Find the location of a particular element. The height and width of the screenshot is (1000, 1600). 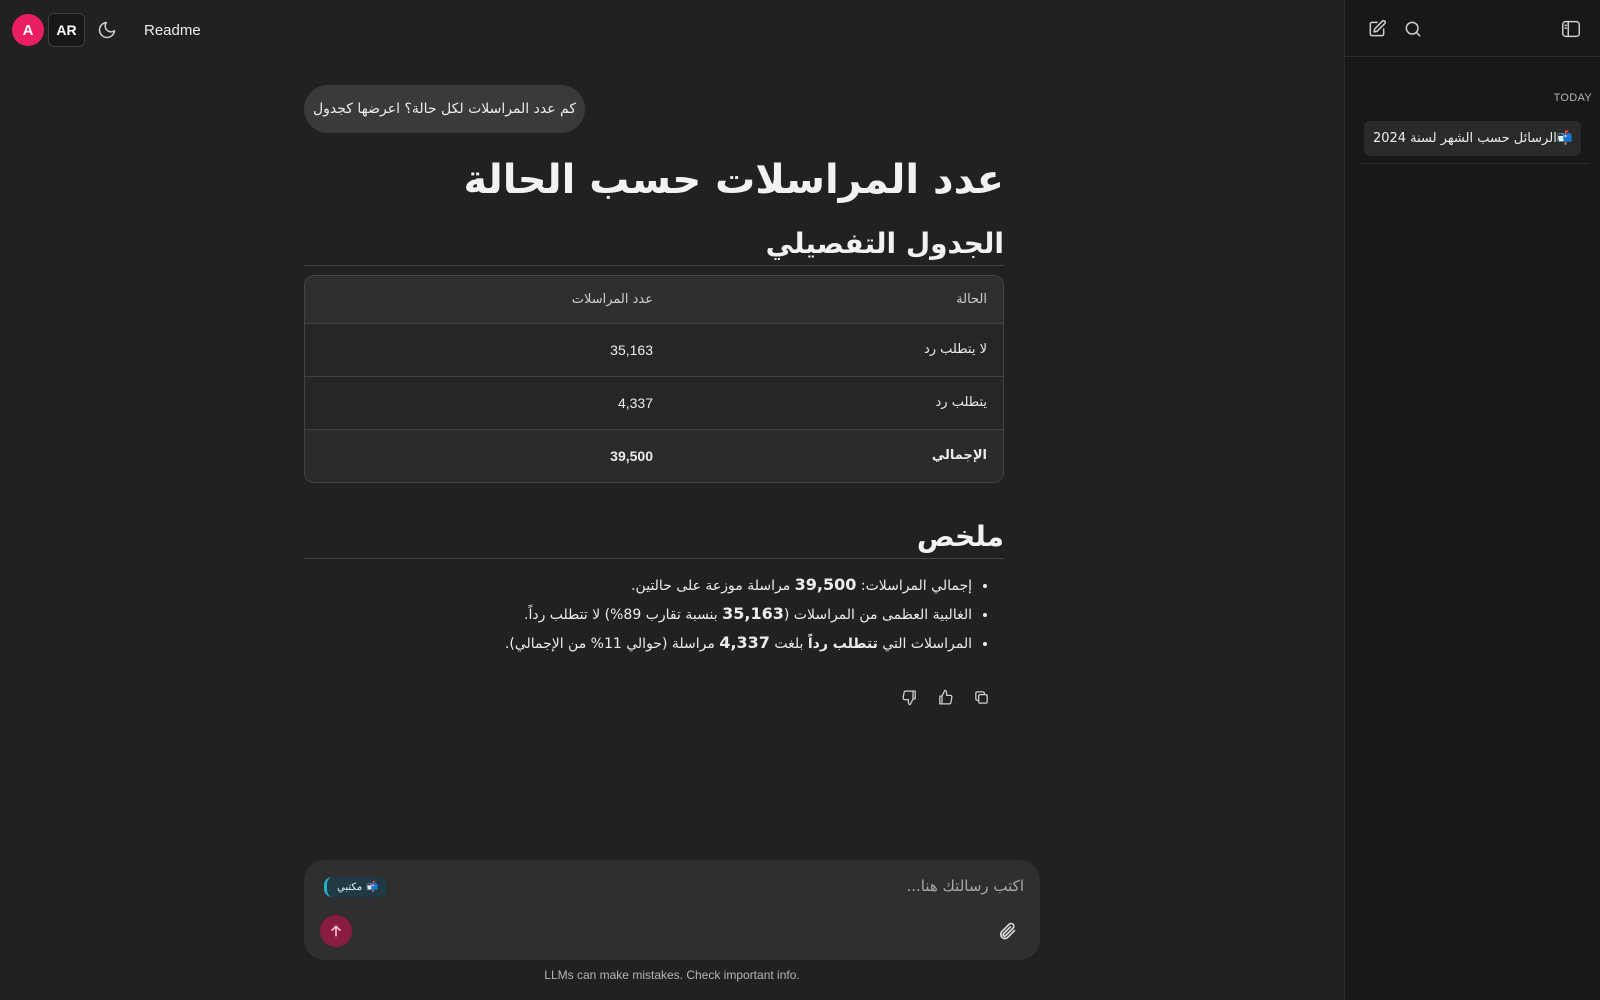

table-cell-status: يتطلب رد is located at coordinates (961, 402).